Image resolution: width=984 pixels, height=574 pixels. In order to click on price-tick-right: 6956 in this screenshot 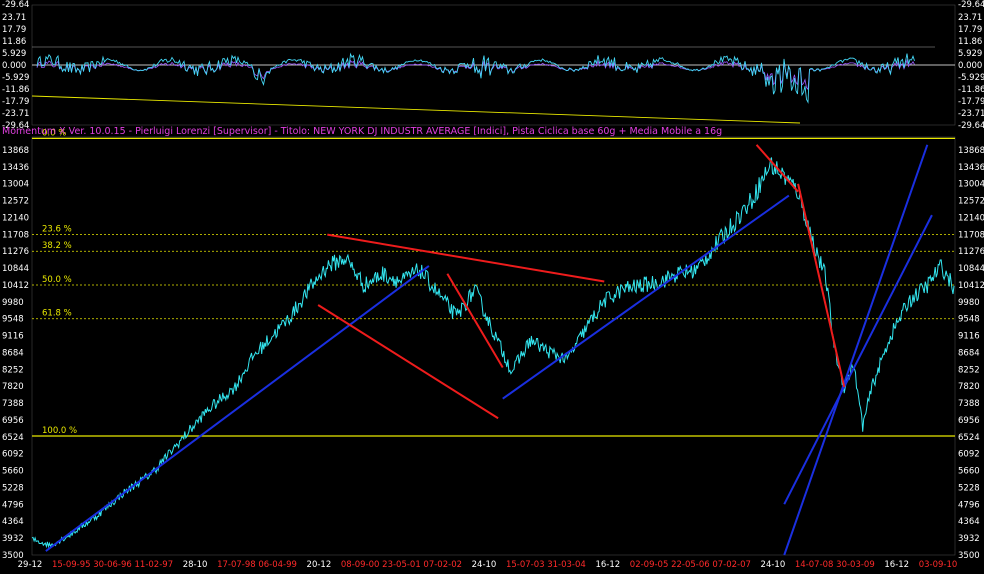, I will do `click(969, 421)`.